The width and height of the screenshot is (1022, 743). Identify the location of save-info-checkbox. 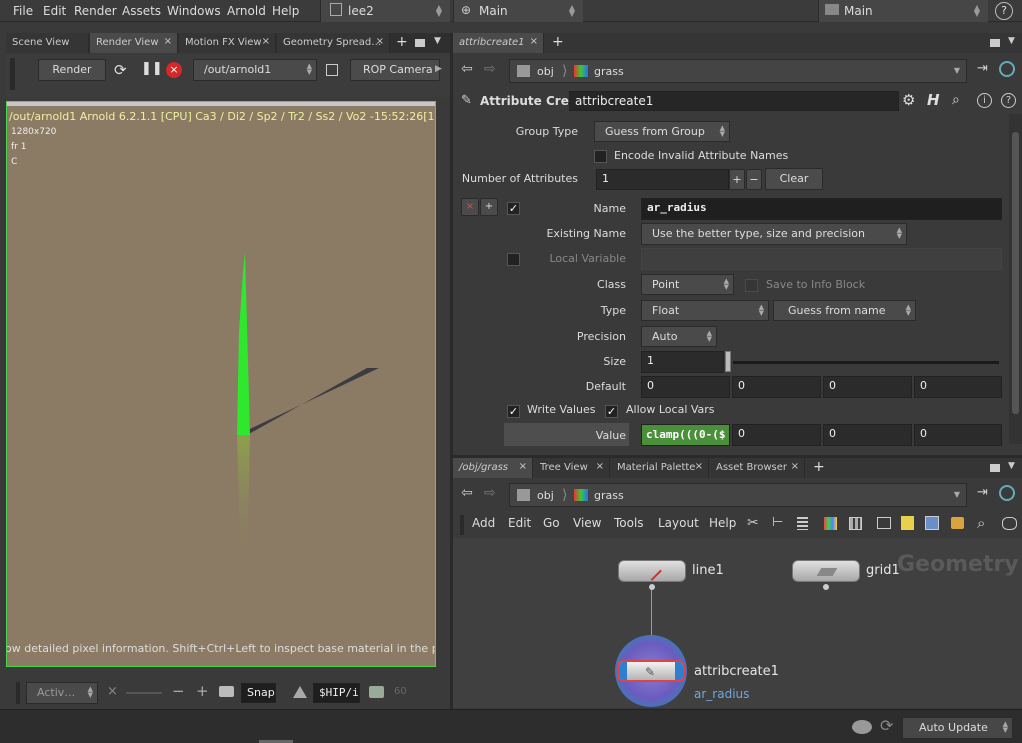
(751, 285).